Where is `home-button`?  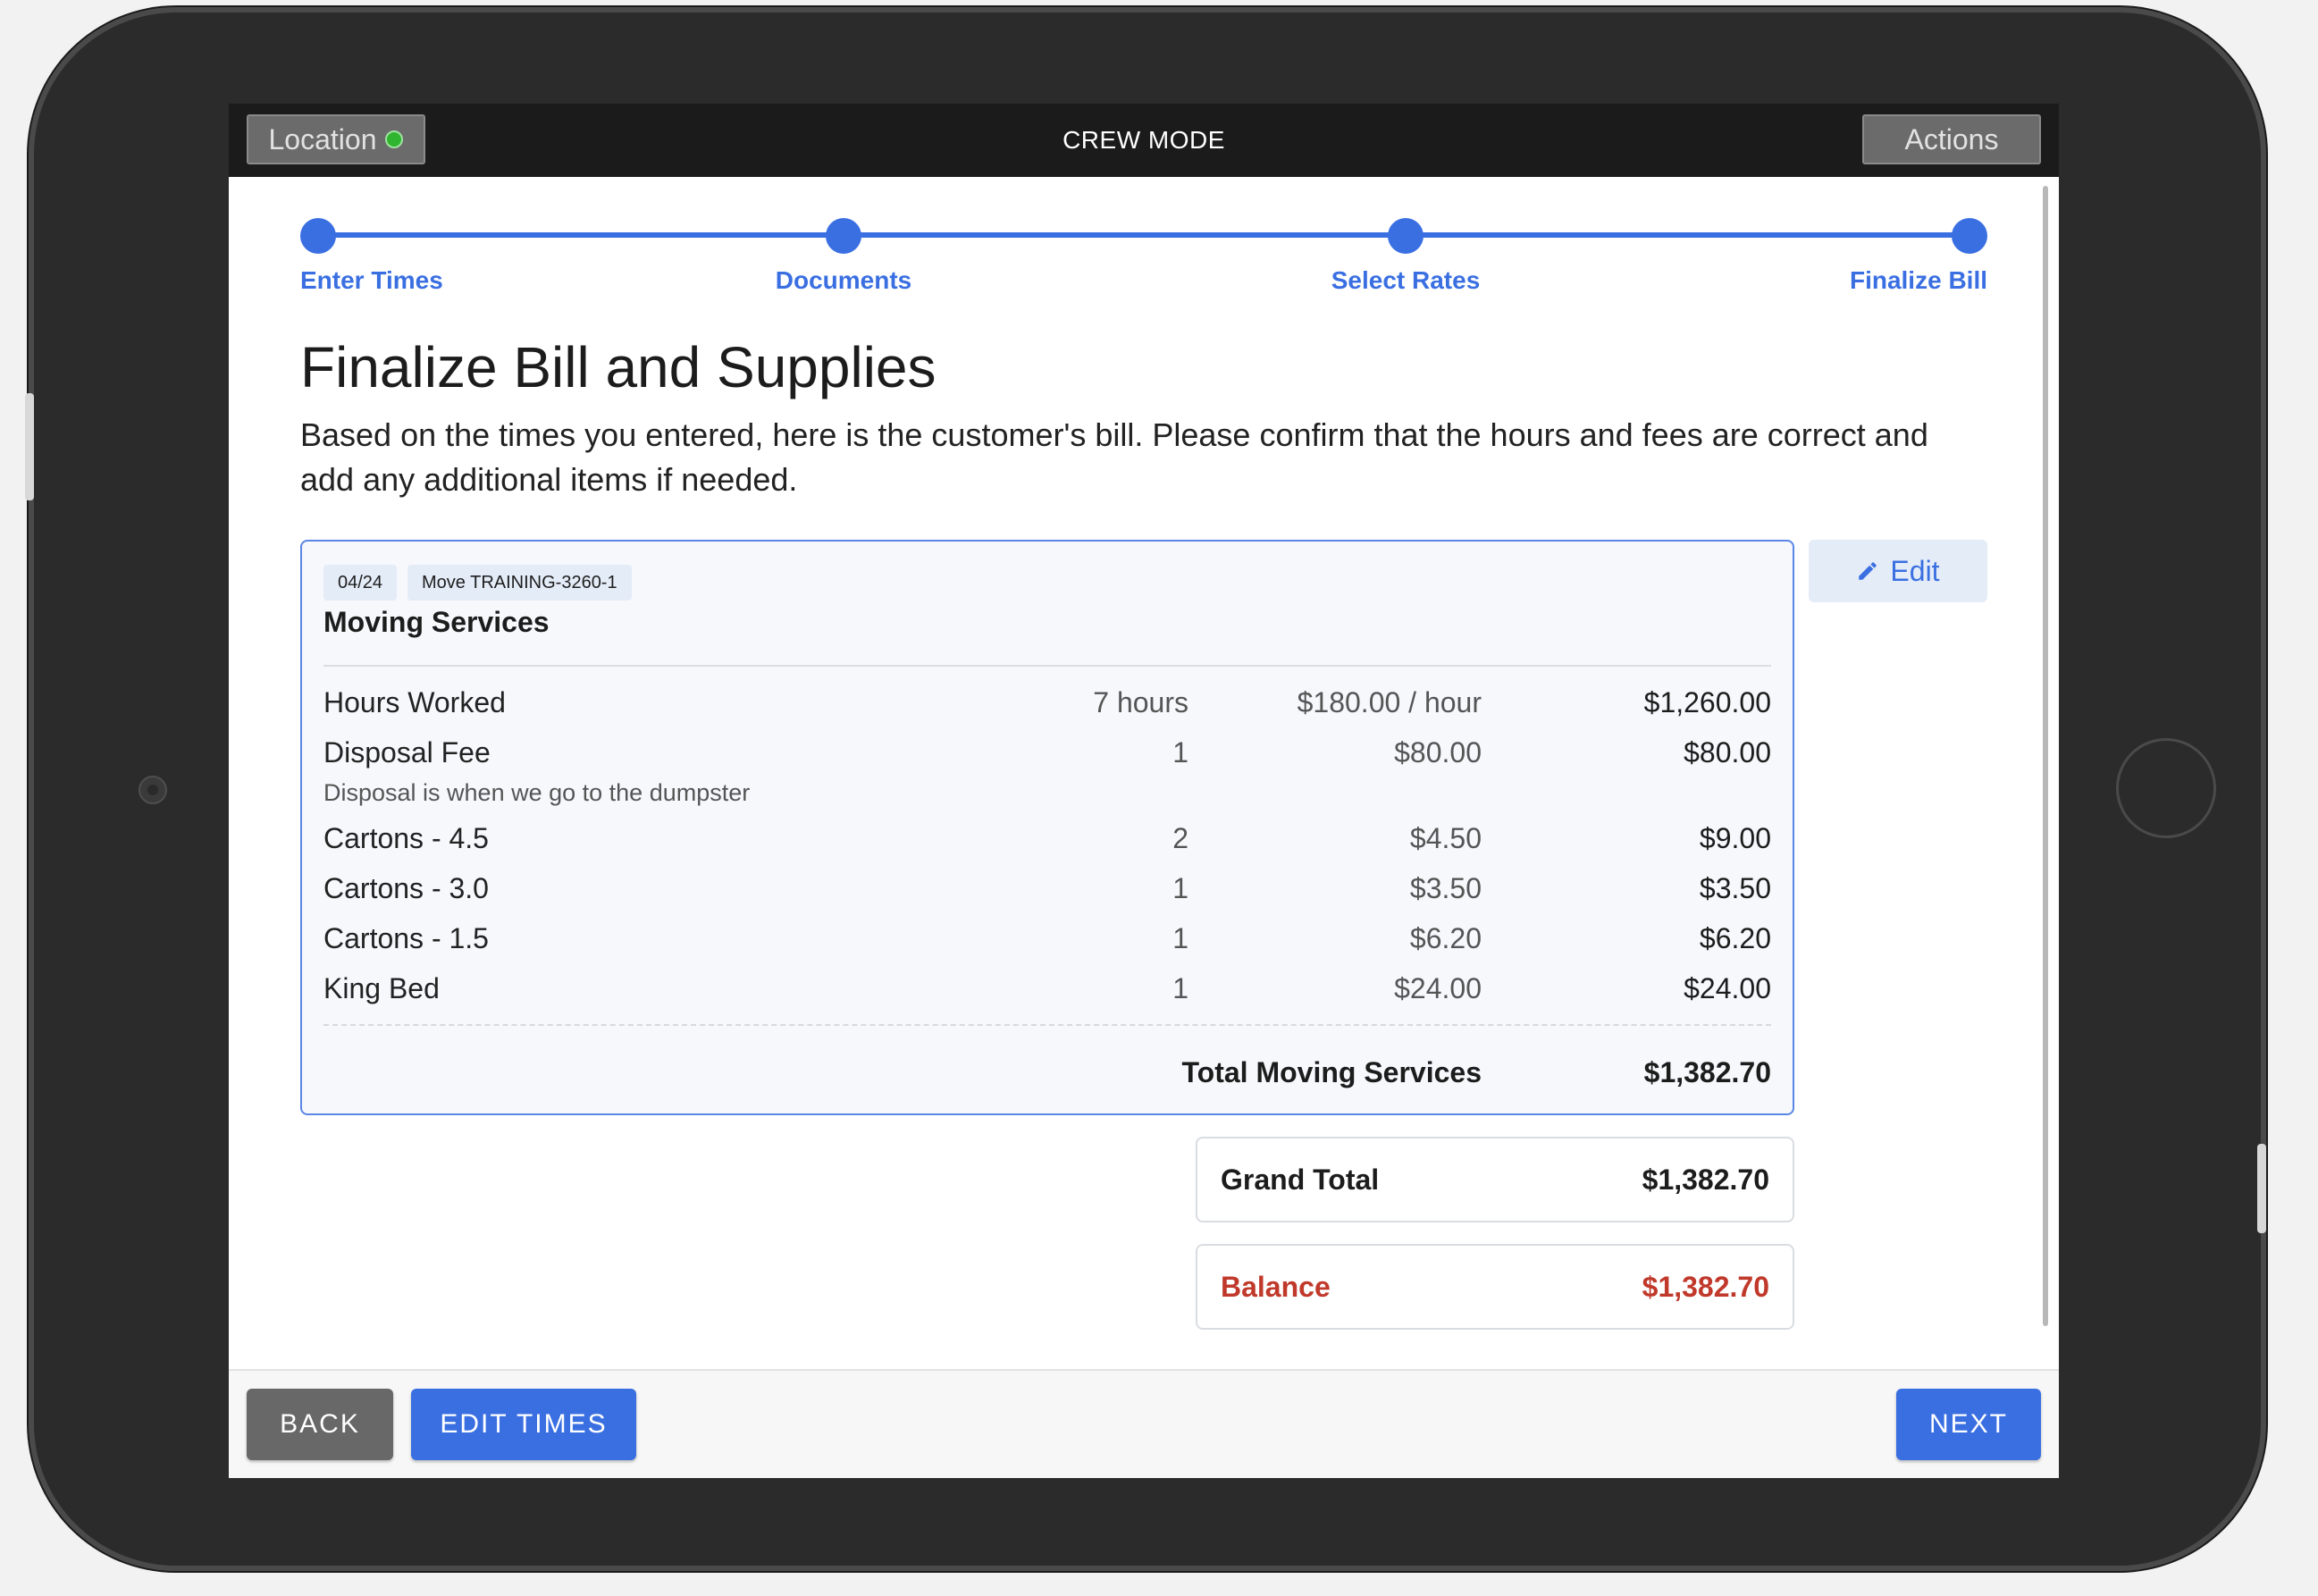 home-button is located at coordinates (2166, 788).